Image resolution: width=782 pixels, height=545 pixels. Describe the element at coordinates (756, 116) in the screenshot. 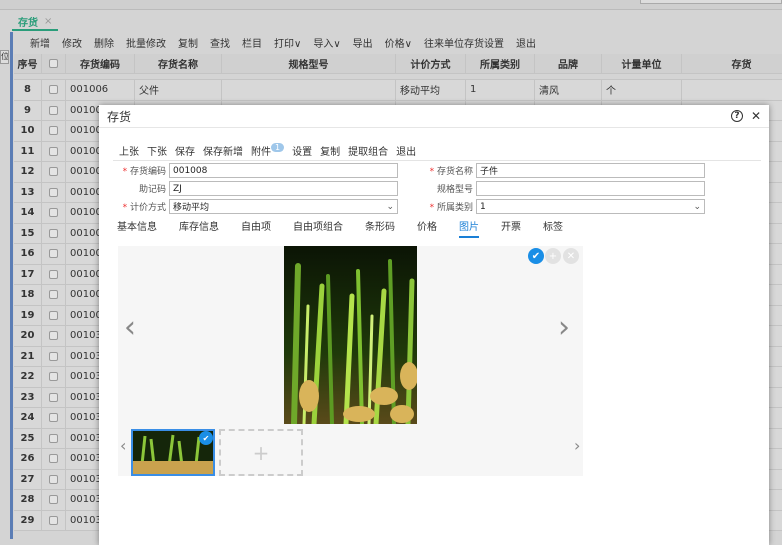

I see `close-icon: ✕` at that location.